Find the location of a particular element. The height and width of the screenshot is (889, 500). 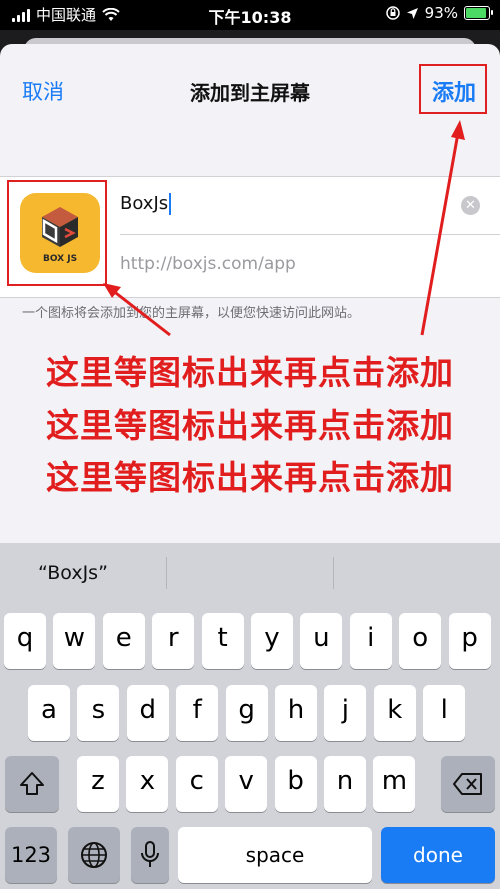

key-a: a is located at coordinates (49, 713).